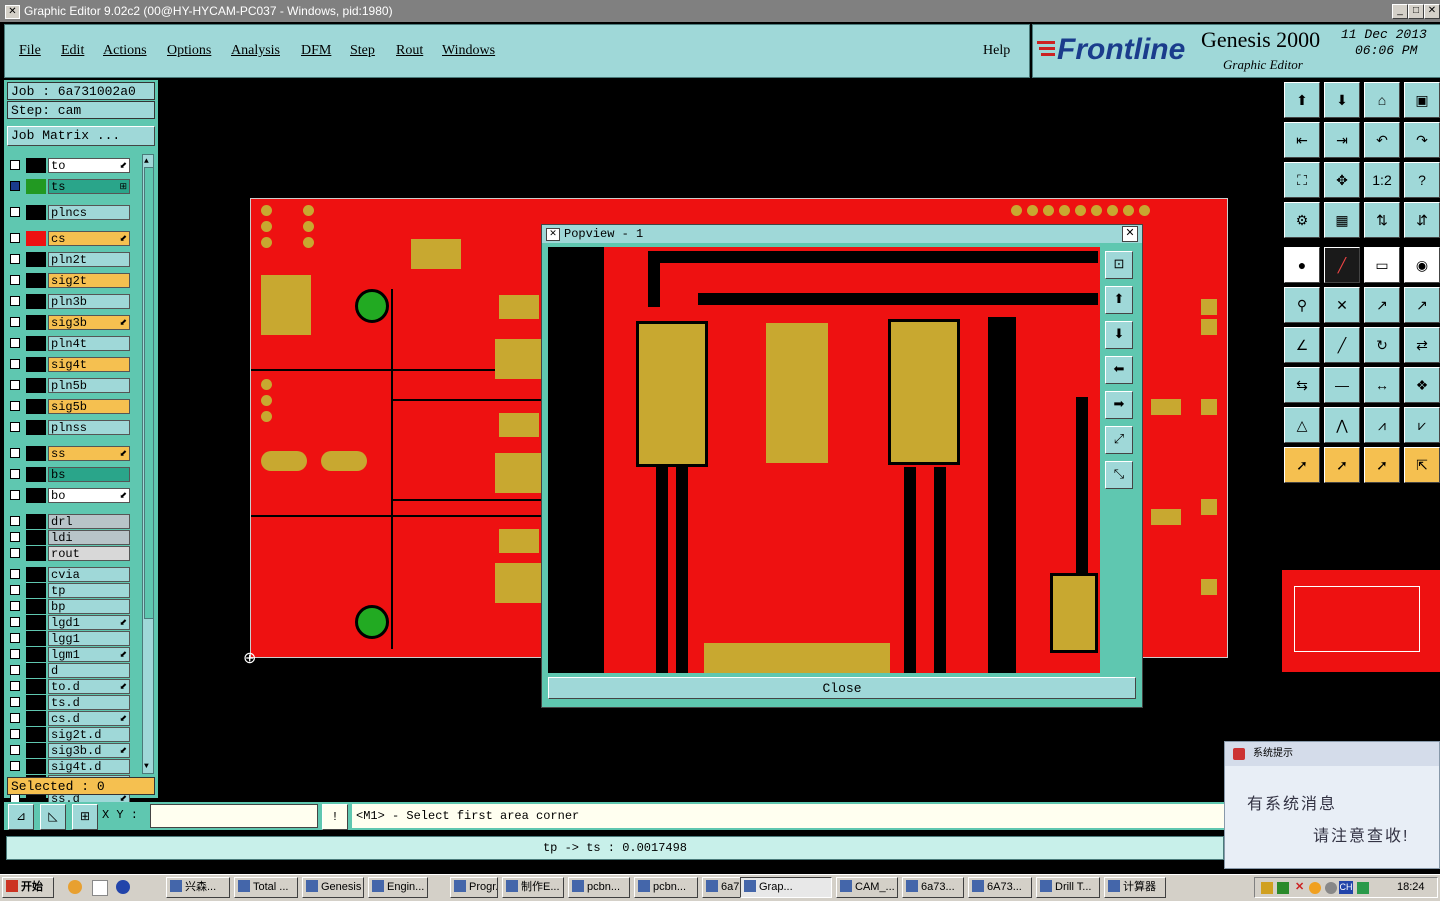 The height and width of the screenshot is (901, 1440). Describe the element at coordinates (89, 322) in the screenshot. I see `layer-name: sig3b ⬋` at that location.